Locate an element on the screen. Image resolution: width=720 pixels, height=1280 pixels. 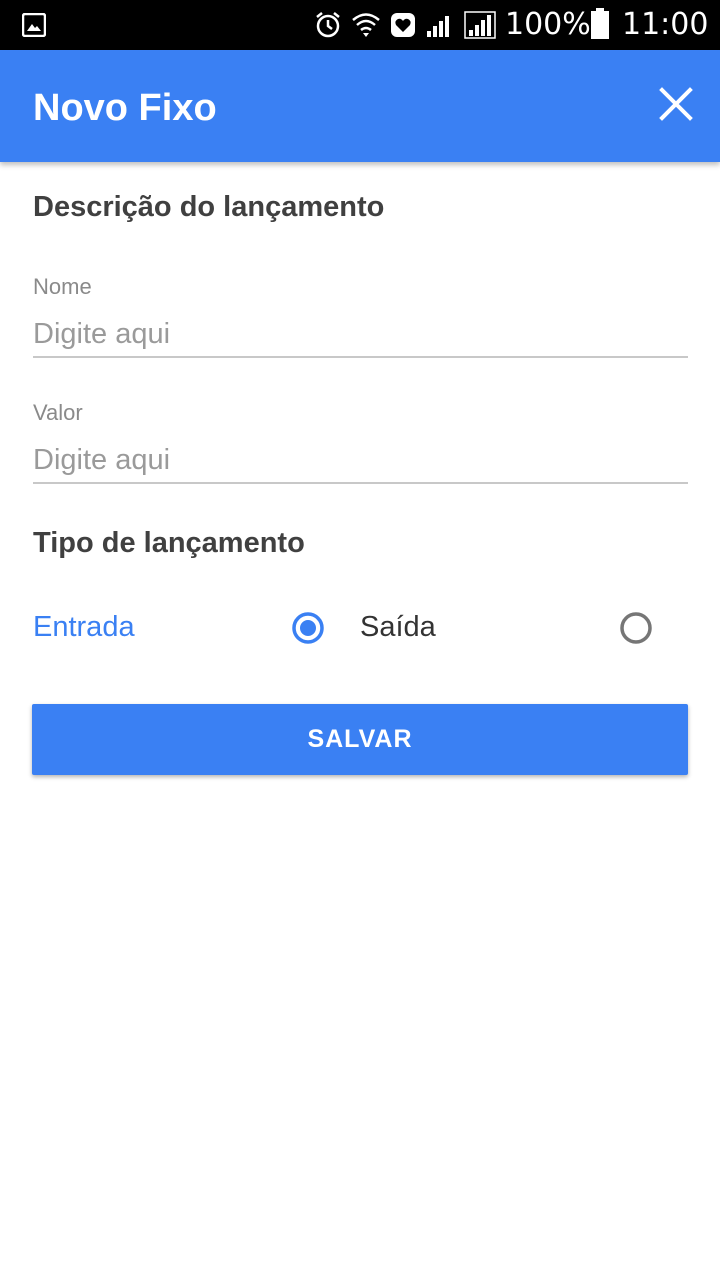
saida-option-label: Saída is located at coordinates (398, 627).